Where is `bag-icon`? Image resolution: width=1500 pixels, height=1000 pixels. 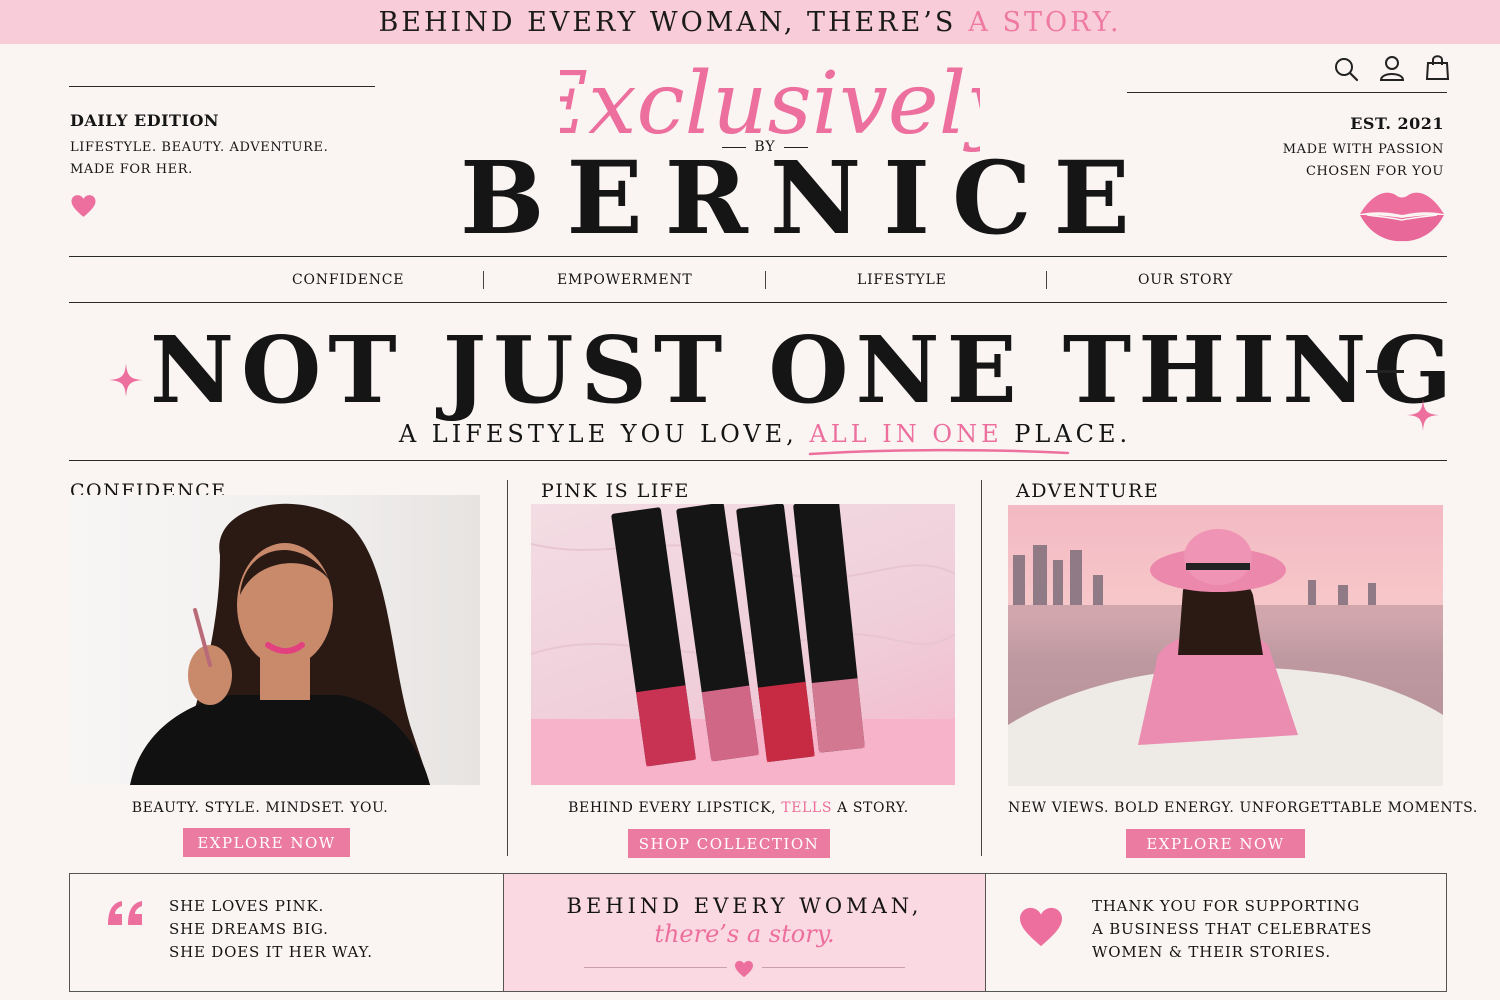 bag-icon is located at coordinates (1437, 67).